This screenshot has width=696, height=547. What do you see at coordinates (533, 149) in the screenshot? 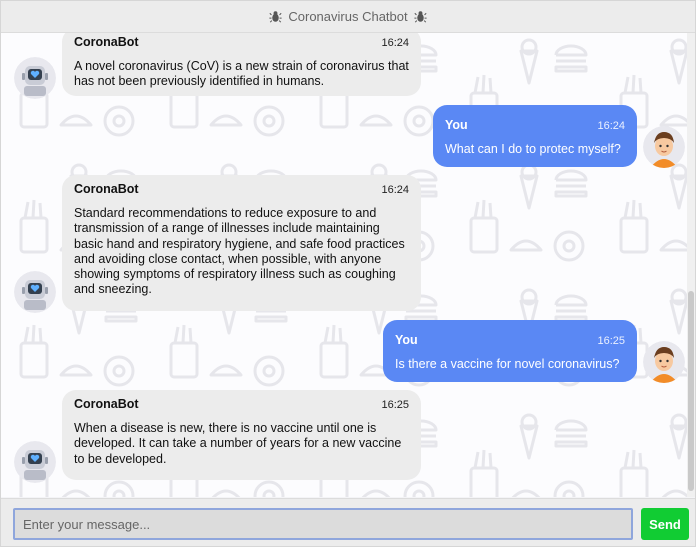
I see `message-text: What can I do to protec myself?` at bounding box center [533, 149].